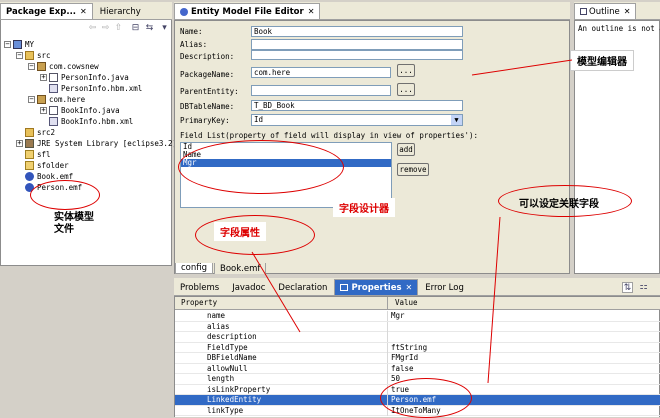  What do you see at coordinates (207, 74) in the screenshot?
I see `package-name-label: PackageName:` at bounding box center [207, 74].